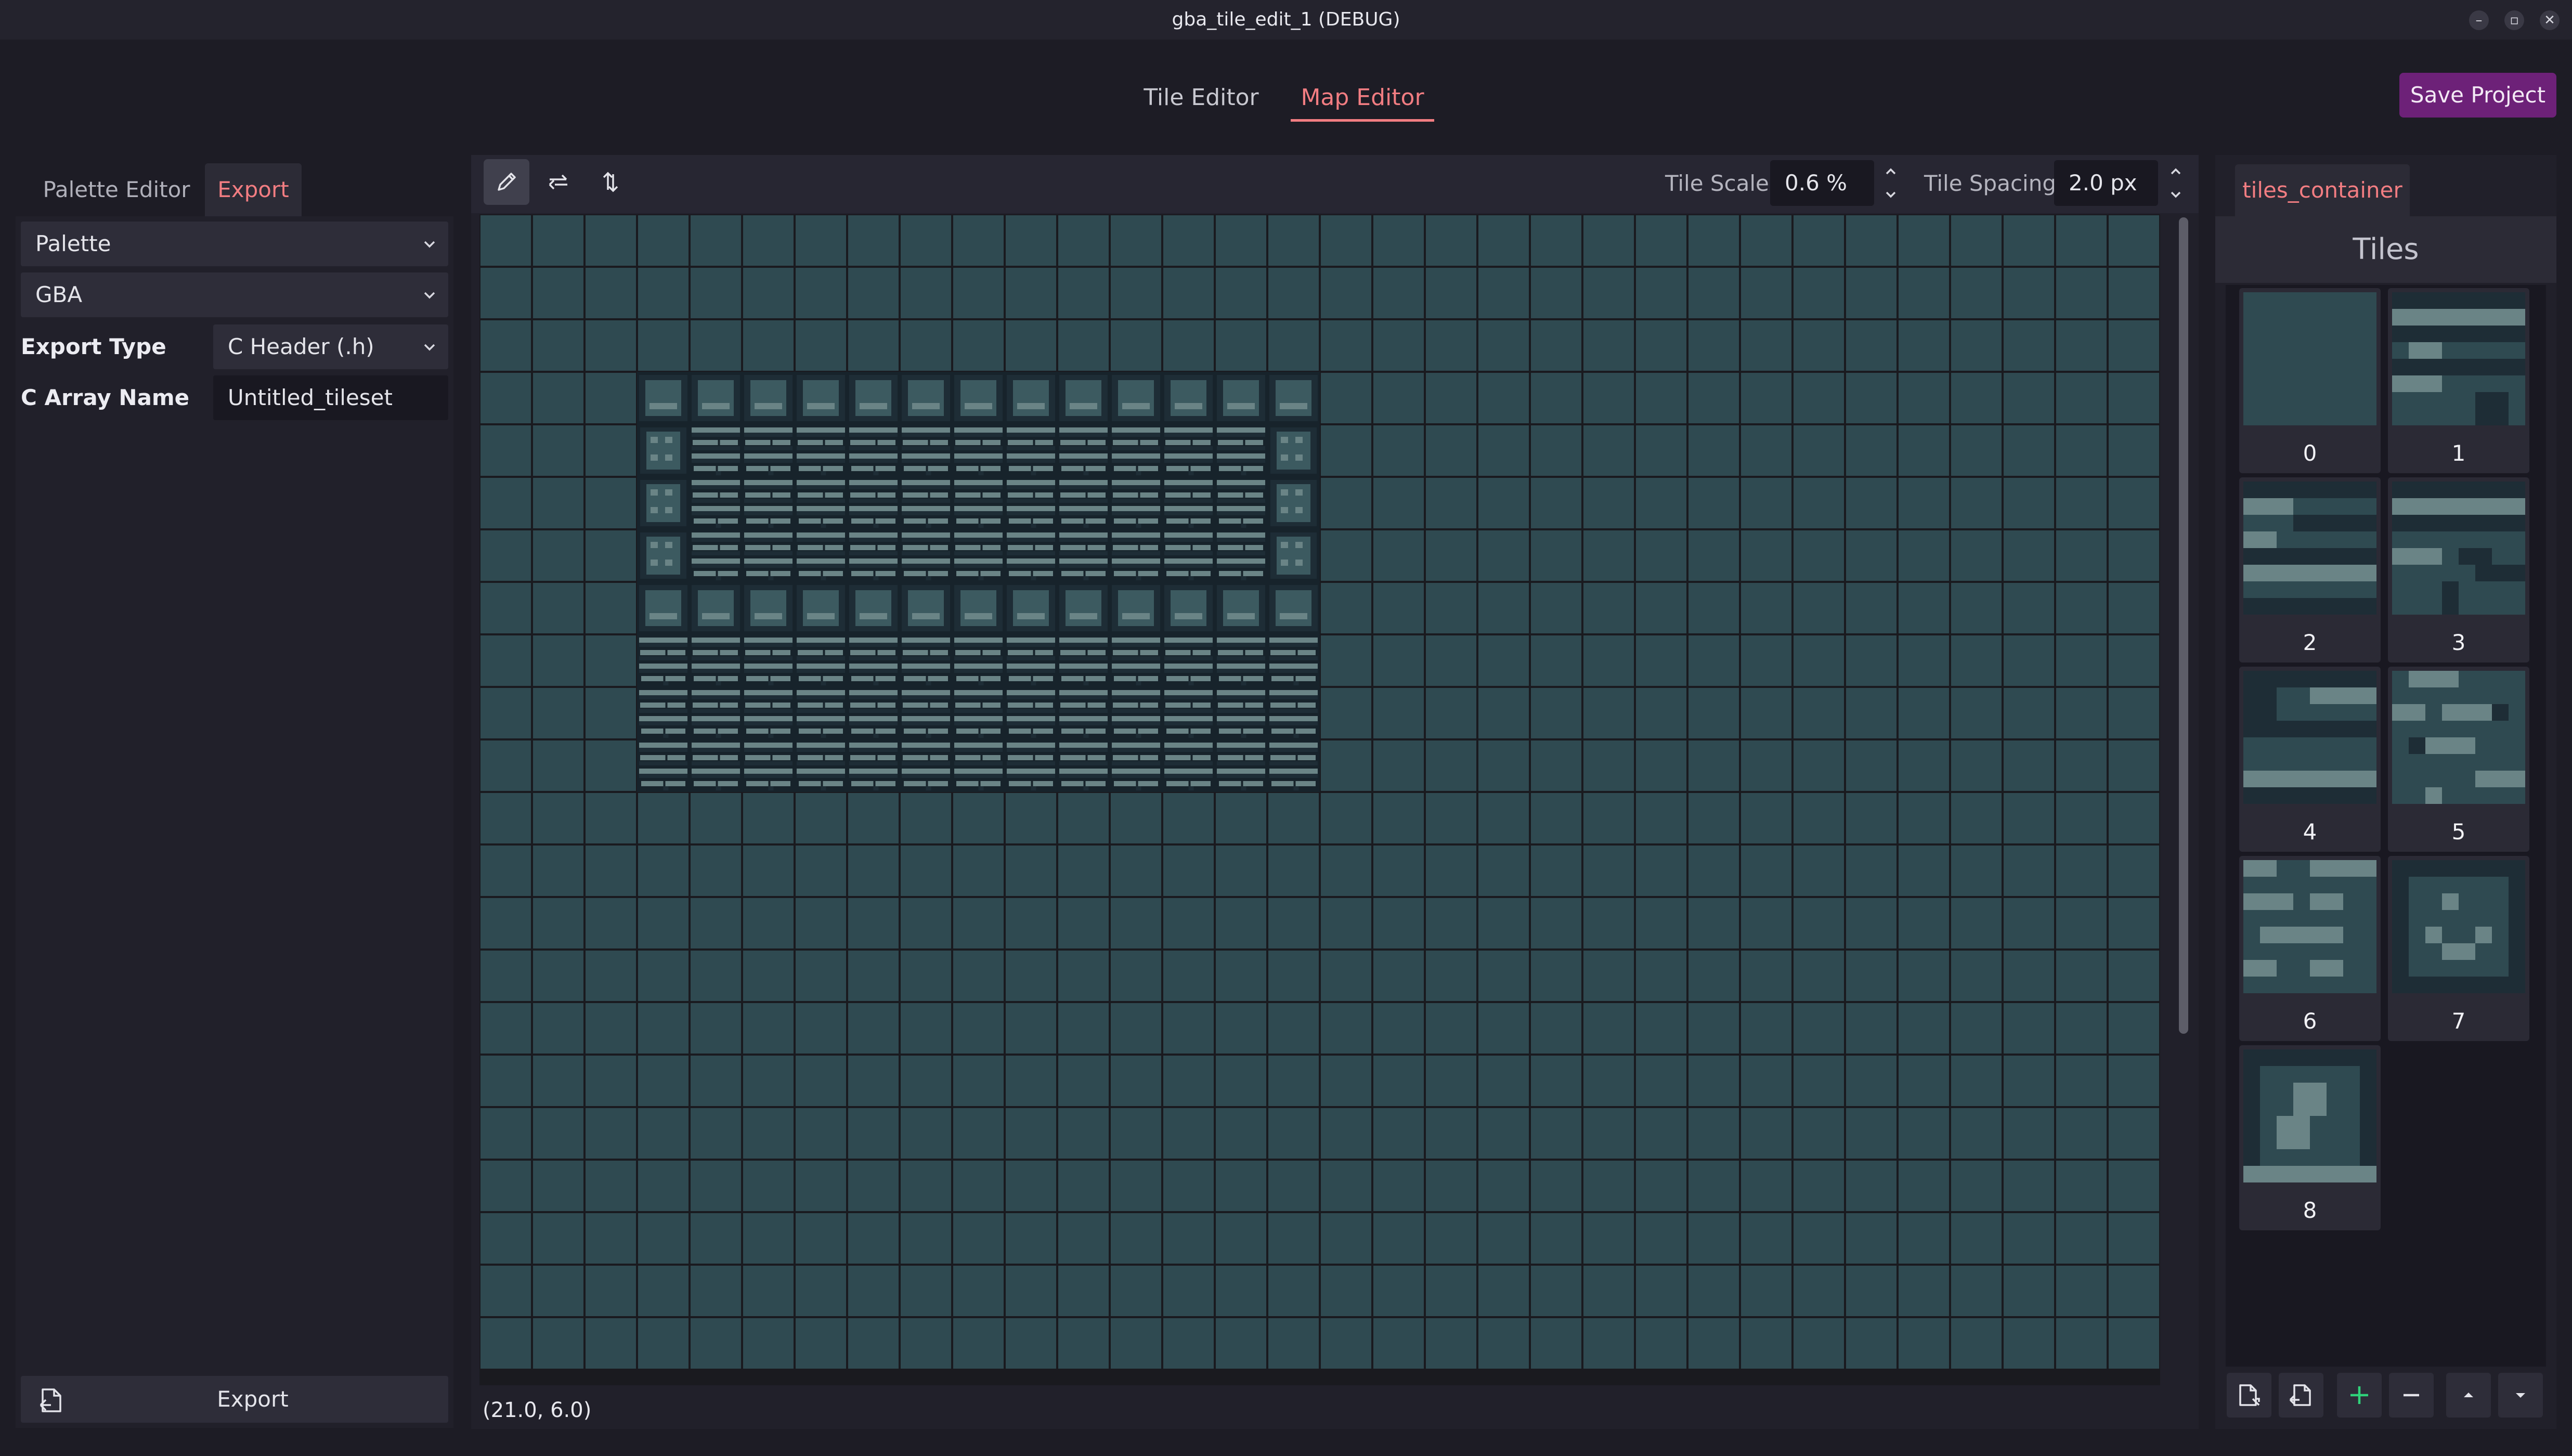 Image resolution: width=2572 pixels, height=1456 pixels. What do you see at coordinates (2477, 95) in the screenshot?
I see `save-project-button: Save Project` at bounding box center [2477, 95].